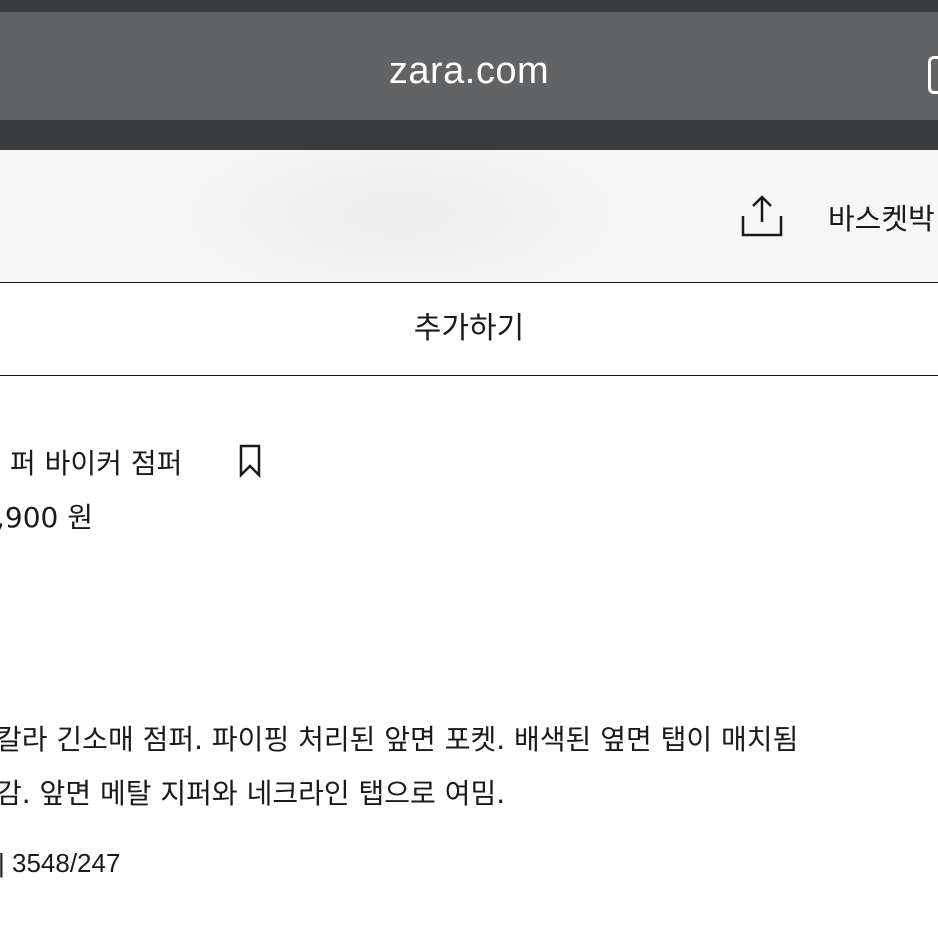  Describe the element at coordinates (762, 216) in the screenshot. I see `share-icon` at that location.